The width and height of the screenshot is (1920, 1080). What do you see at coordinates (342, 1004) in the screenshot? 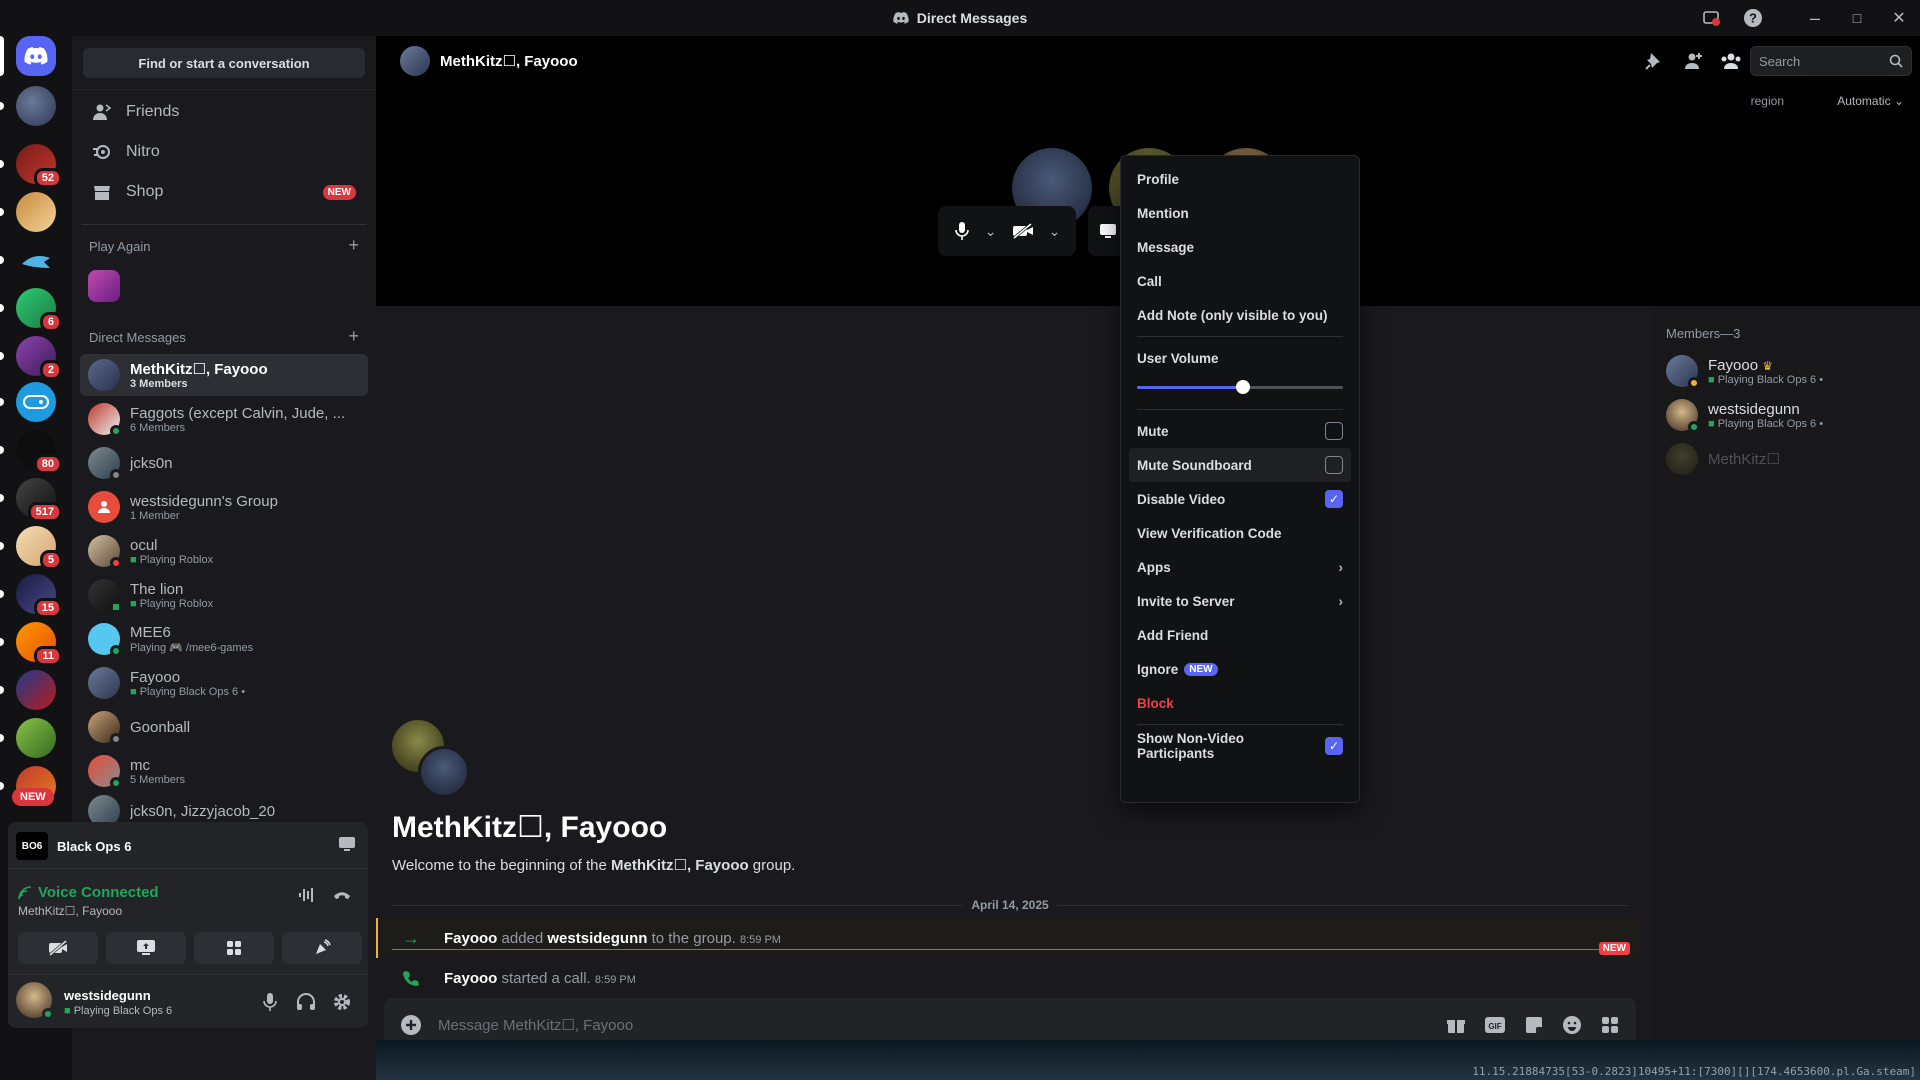
I see `user-settings-button` at bounding box center [342, 1004].